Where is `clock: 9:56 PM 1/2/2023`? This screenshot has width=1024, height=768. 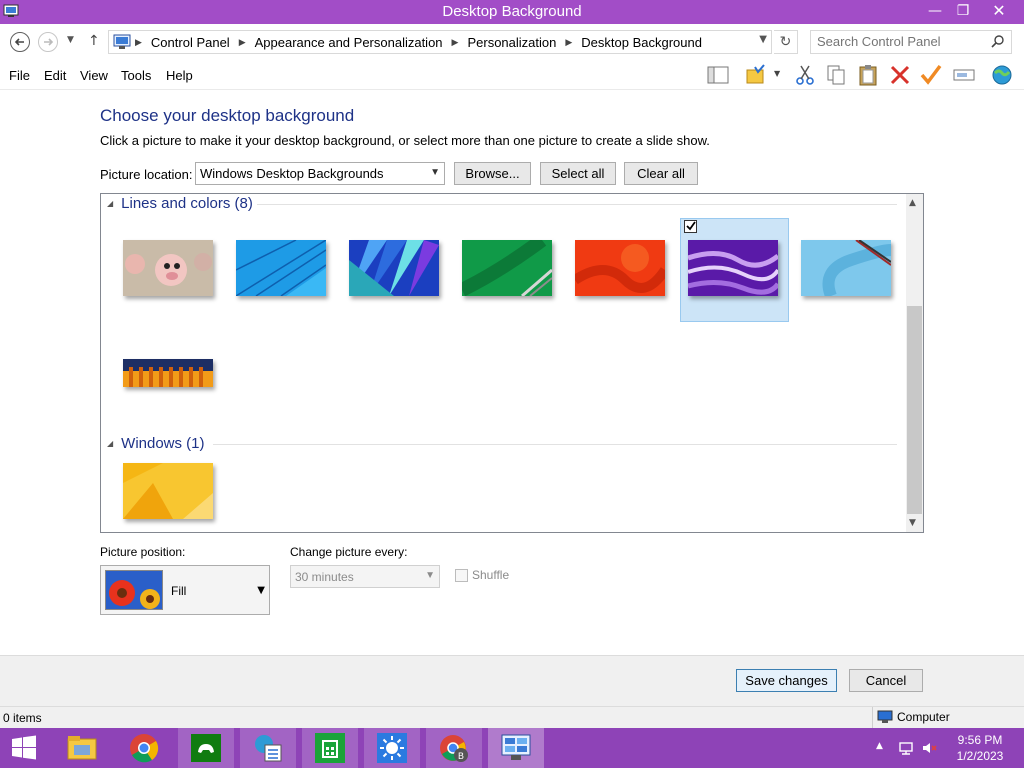 clock: 9:56 PM 1/2/2023 is located at coordinates (980, 748).